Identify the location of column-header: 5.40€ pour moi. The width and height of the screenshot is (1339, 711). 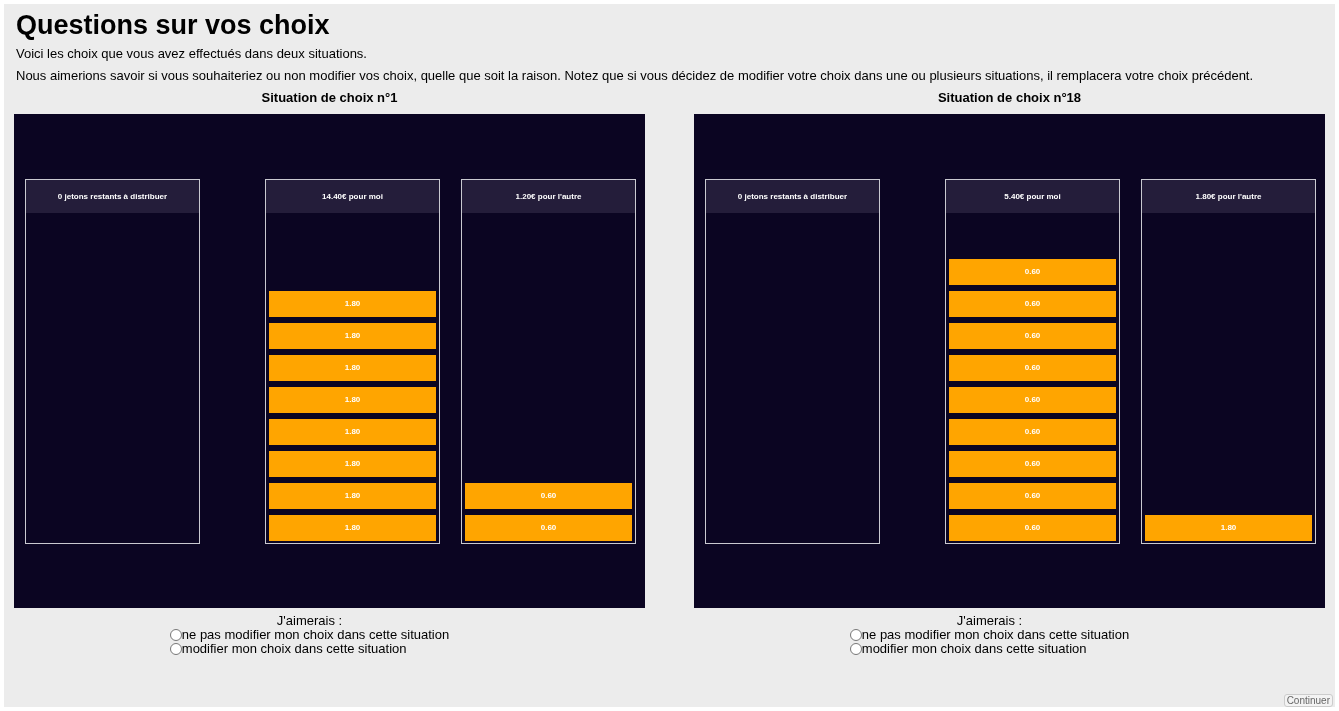
(1032, 196).